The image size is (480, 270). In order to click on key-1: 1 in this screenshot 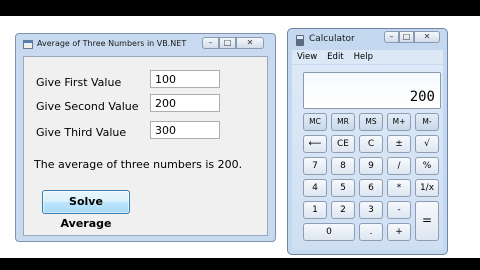, I will do `click(315, 210)`.